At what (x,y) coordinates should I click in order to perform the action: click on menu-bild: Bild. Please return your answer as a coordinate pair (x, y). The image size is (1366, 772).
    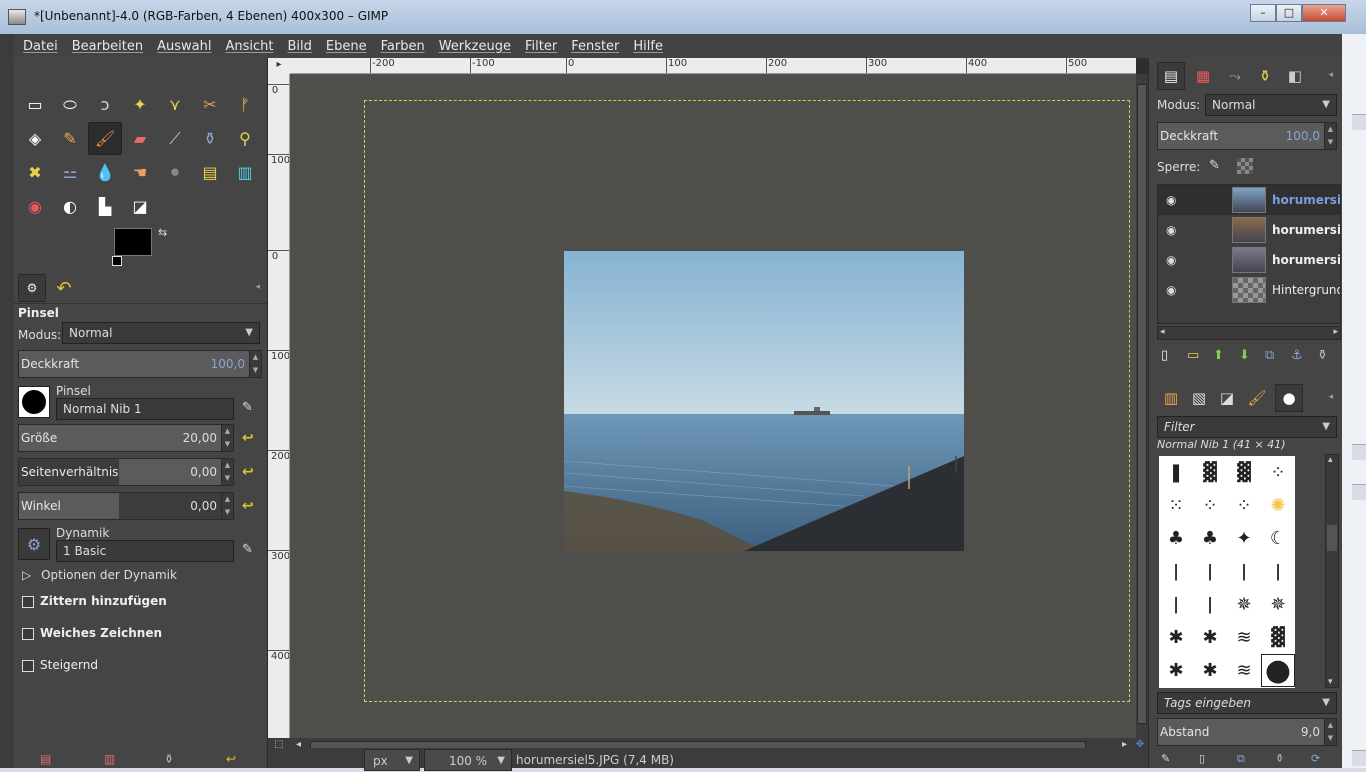
    Looking at the image, I should click on (300, 46).